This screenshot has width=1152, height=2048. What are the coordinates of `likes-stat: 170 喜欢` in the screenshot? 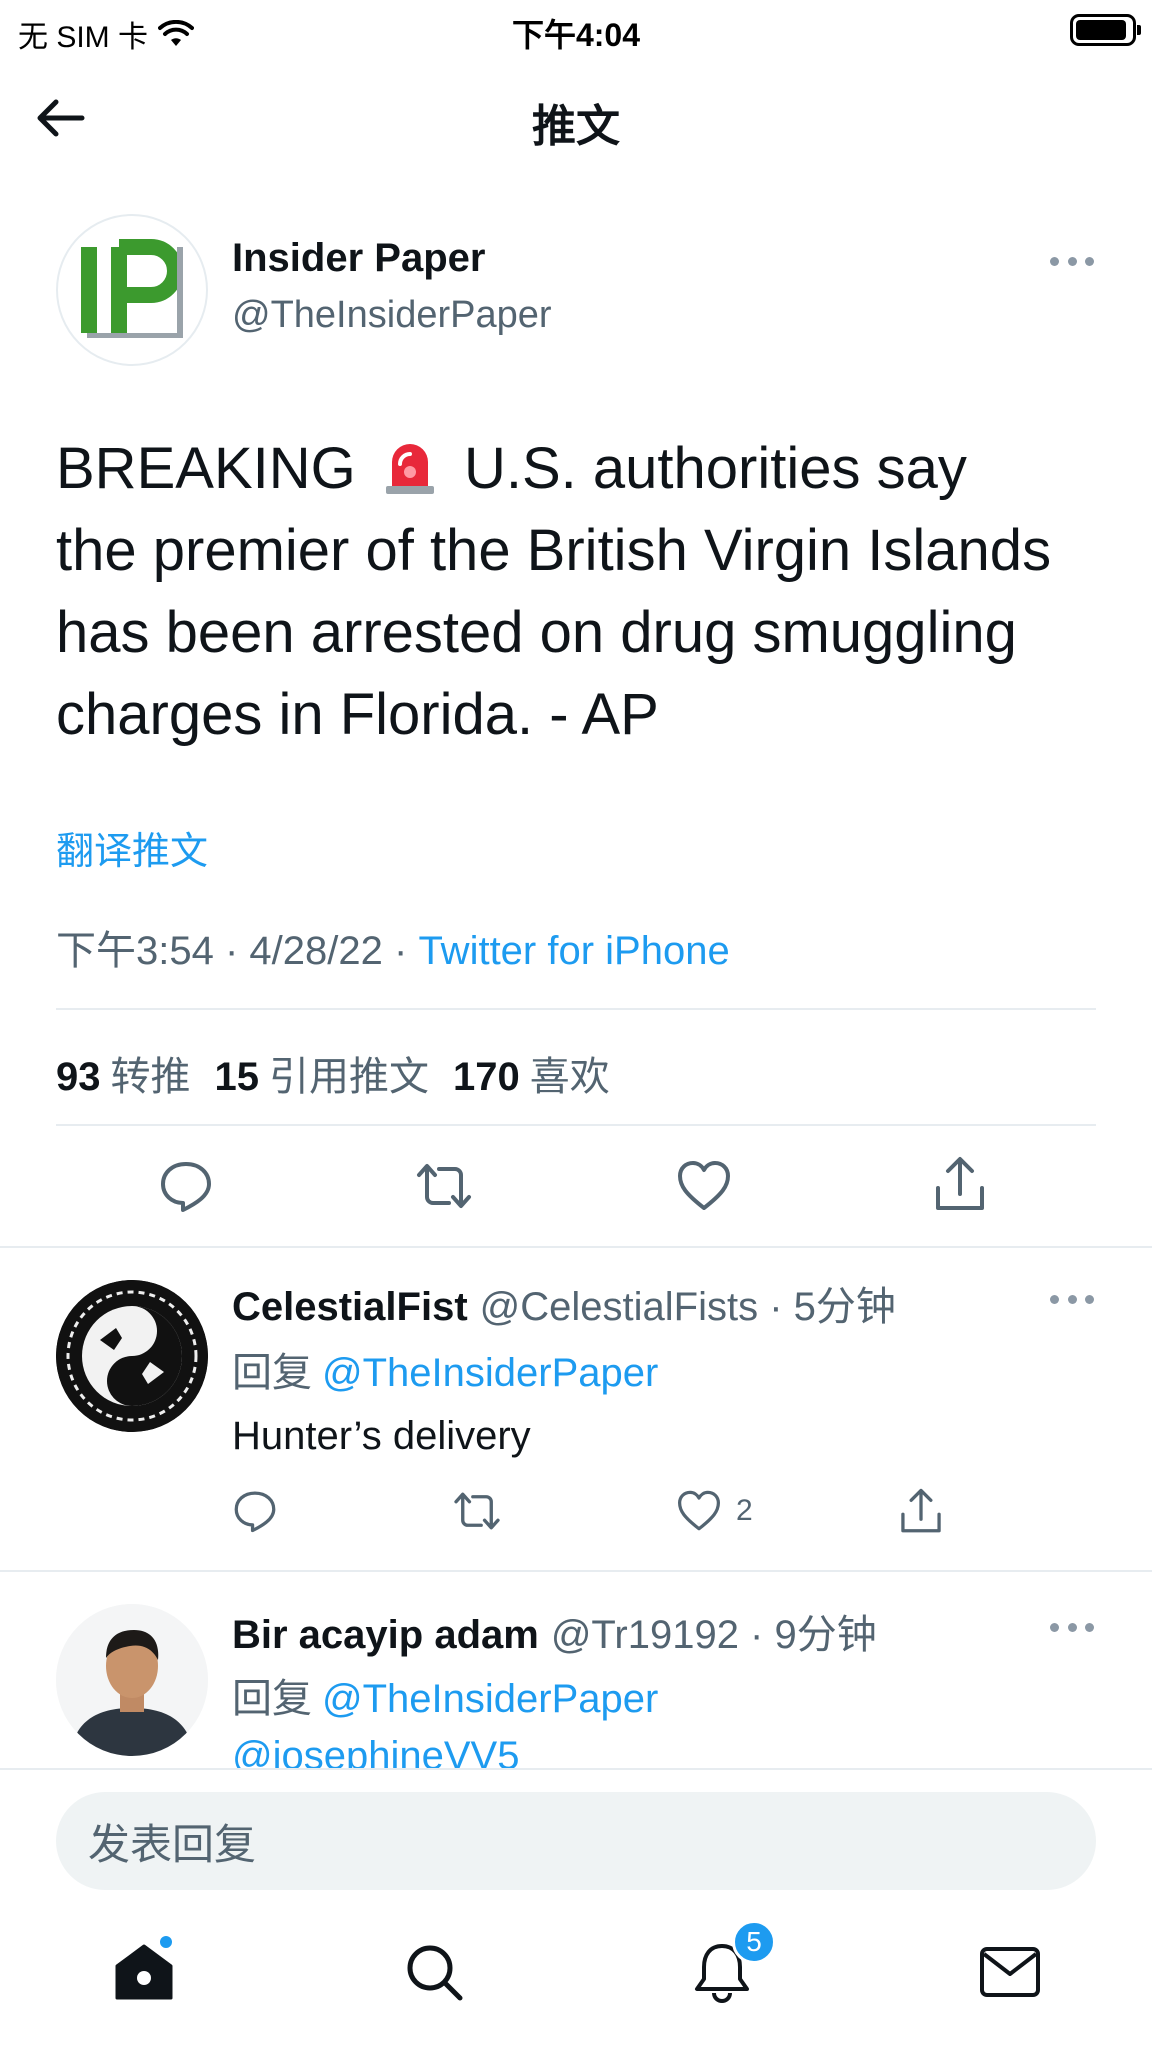 It's located at (531, 1073).